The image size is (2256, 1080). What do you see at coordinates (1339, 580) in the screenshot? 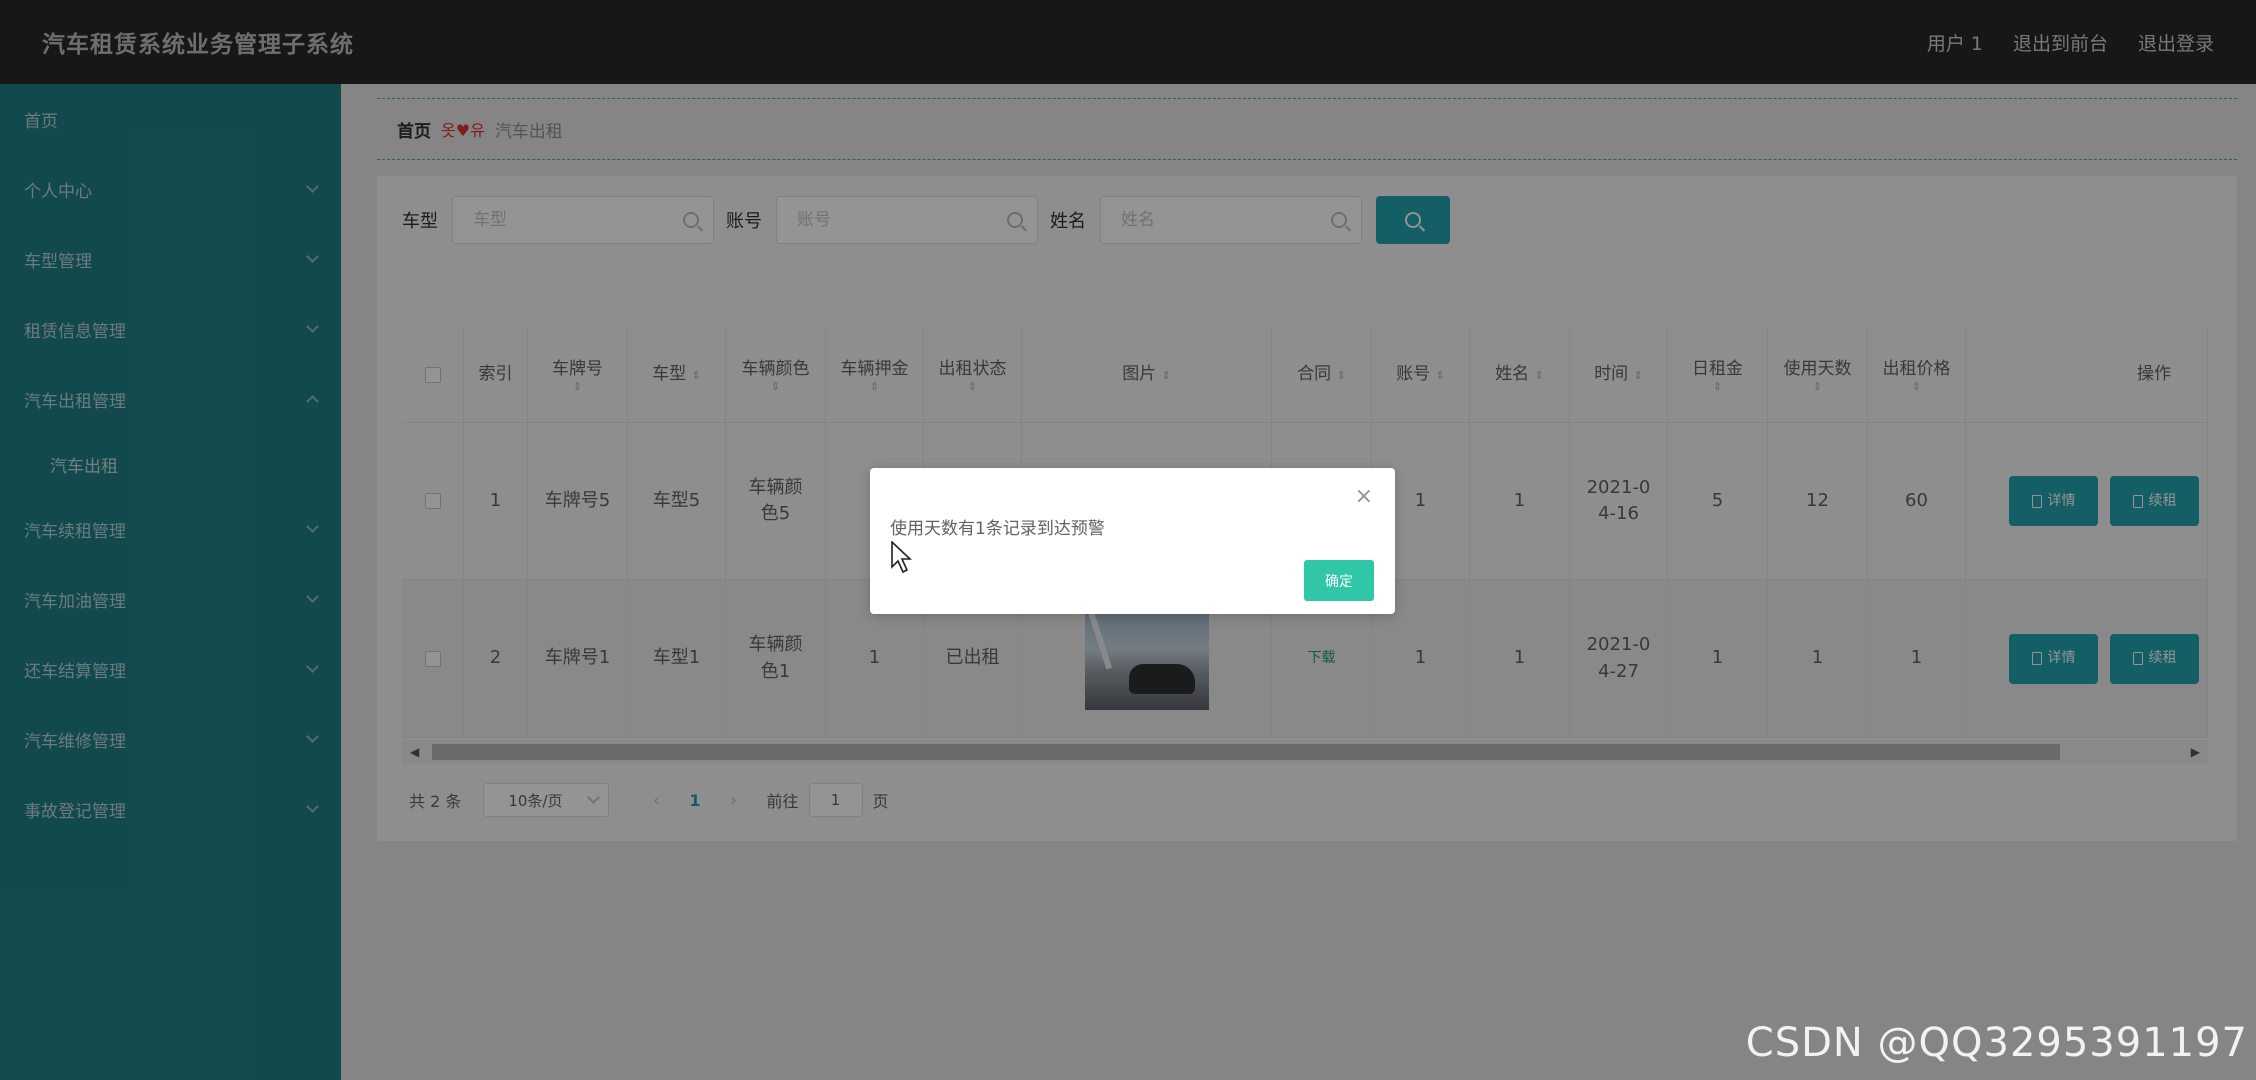
I see `confirm-button: 确定` at bounding box center [1339, 580].